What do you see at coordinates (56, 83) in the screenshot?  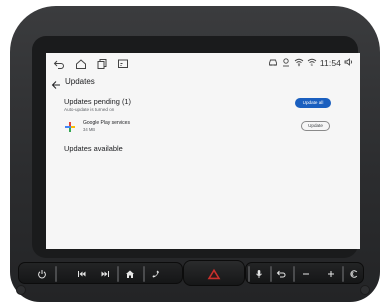 I see `back-arrow-icon` at bounding box center [56, 83].